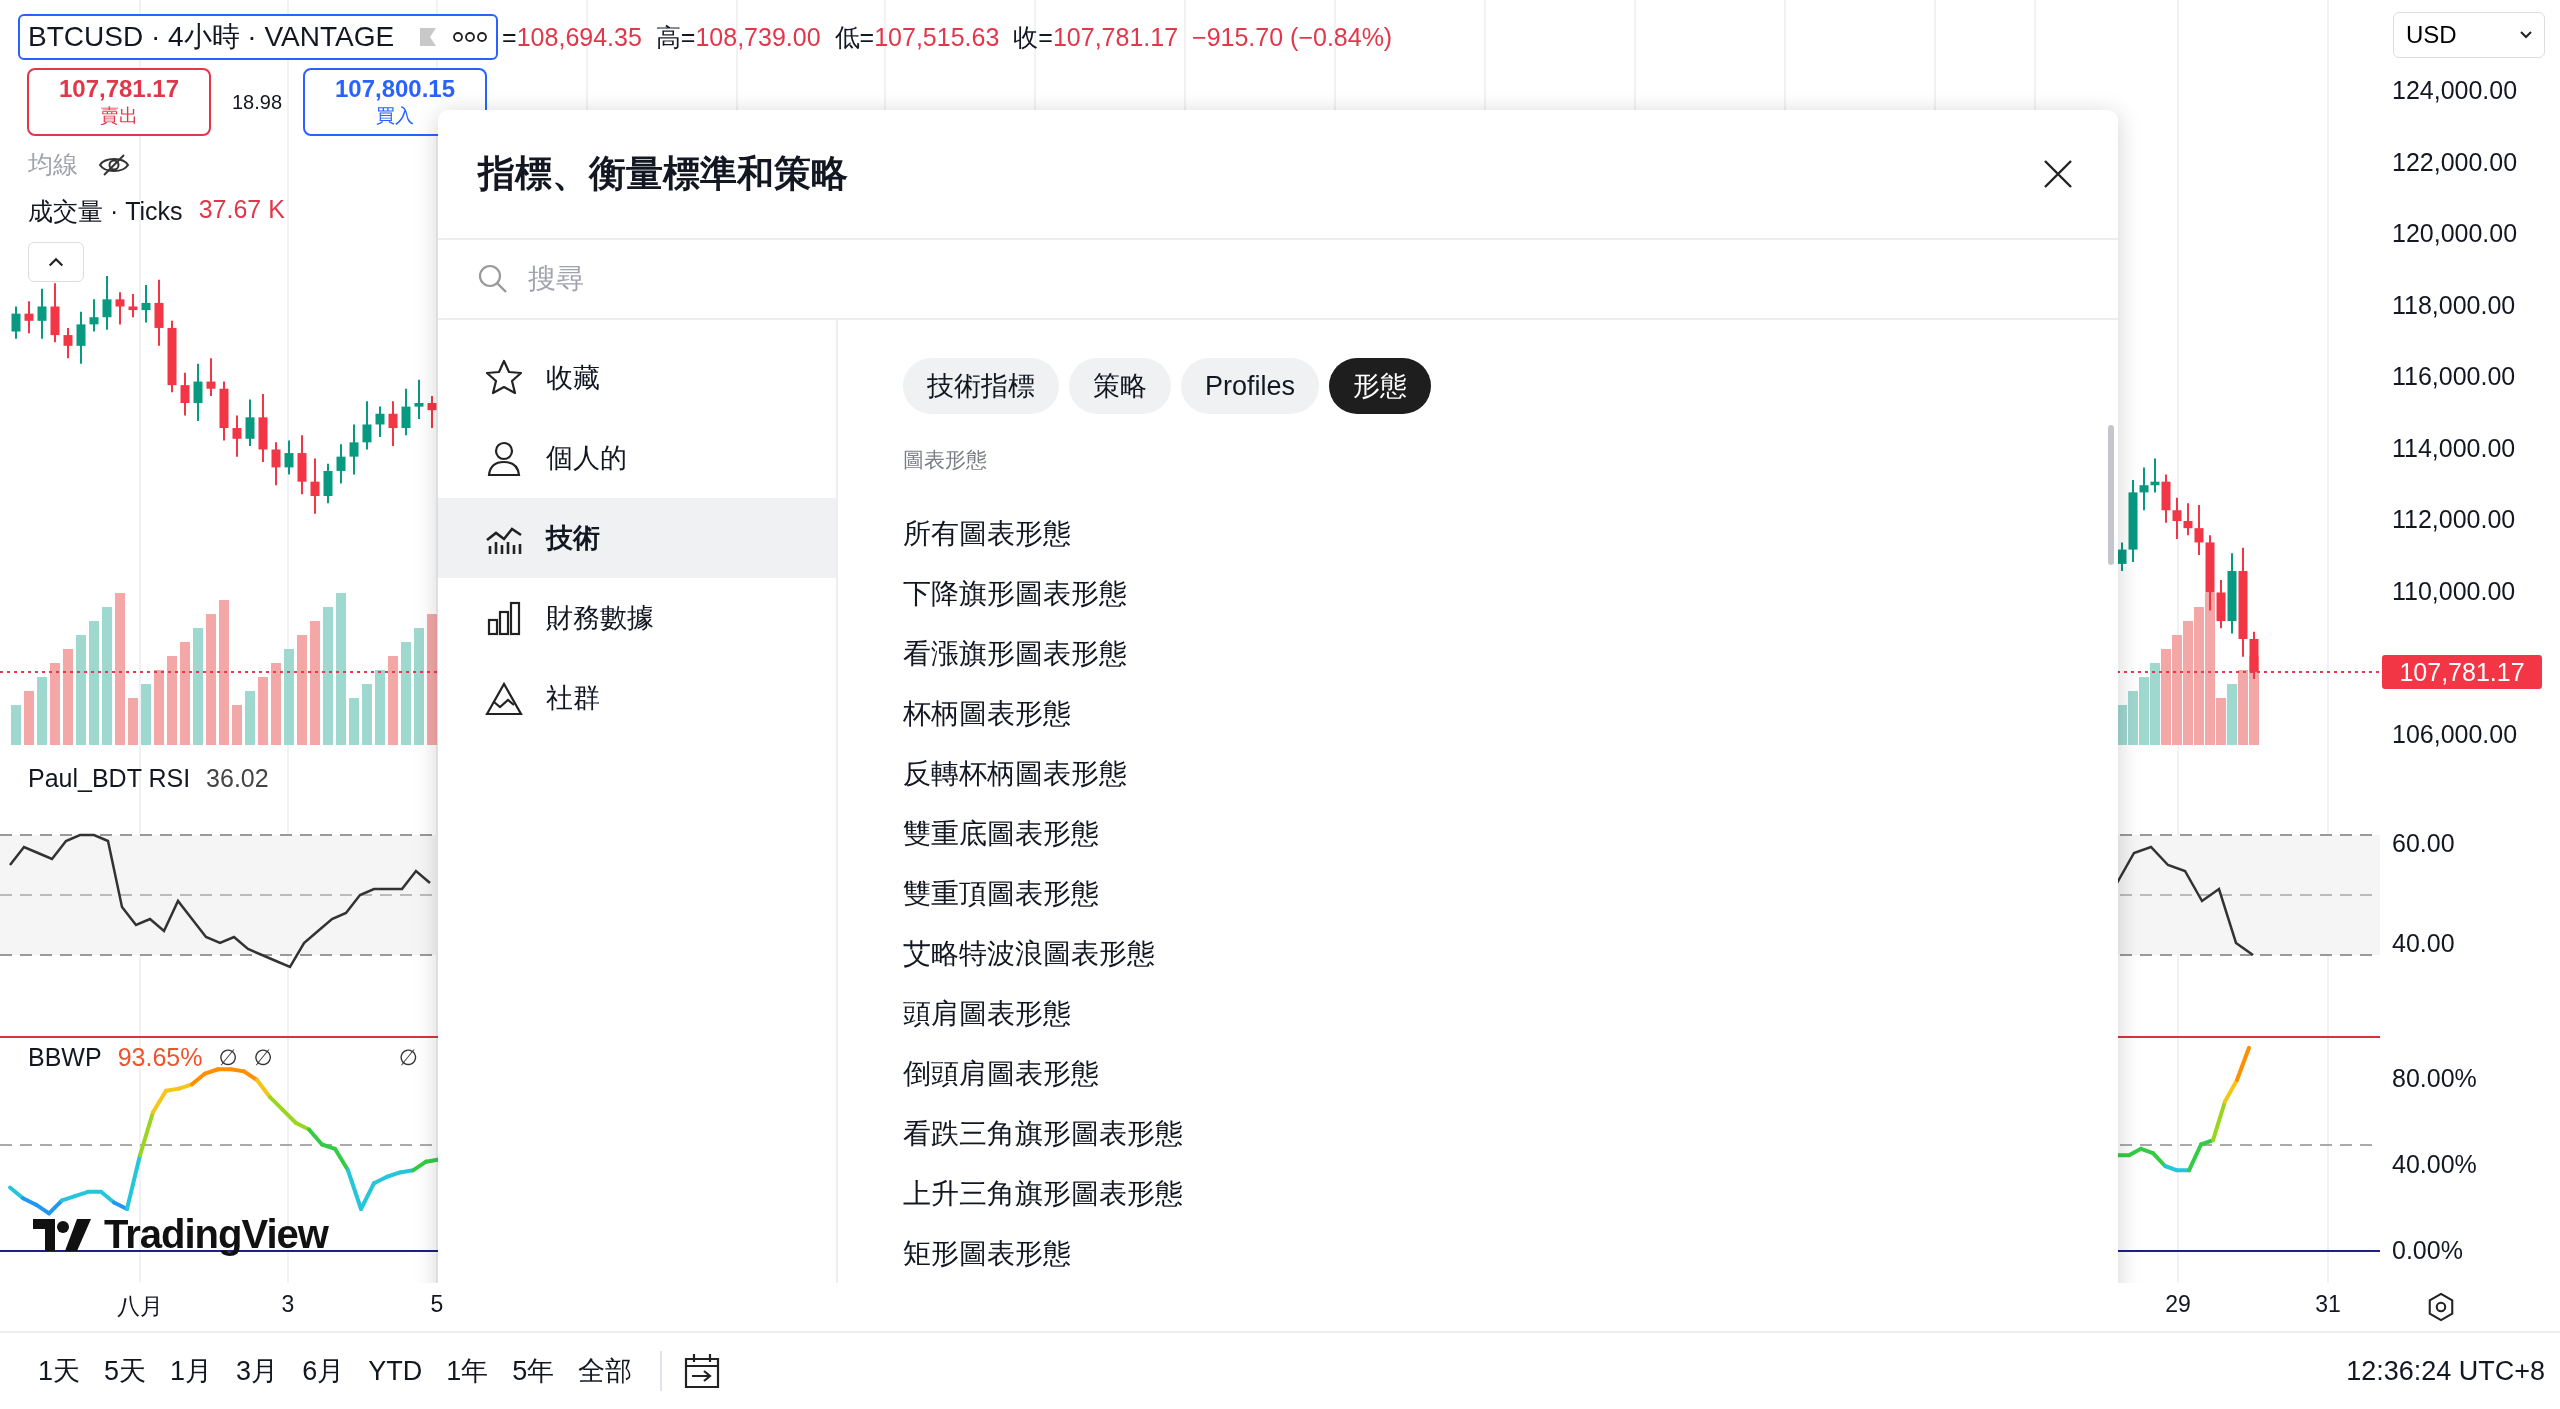 This screenshot has height=1409, width=2560. Describe the element at coordinates (257, 1371) in the screenshot. I see `range-button: 3月` at that location.